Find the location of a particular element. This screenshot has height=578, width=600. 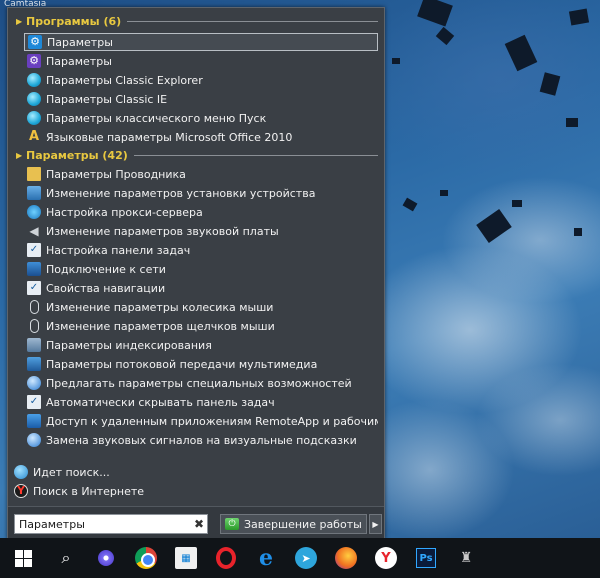

taskbar-photoshop: Ps is located at coordinates (426, 558).